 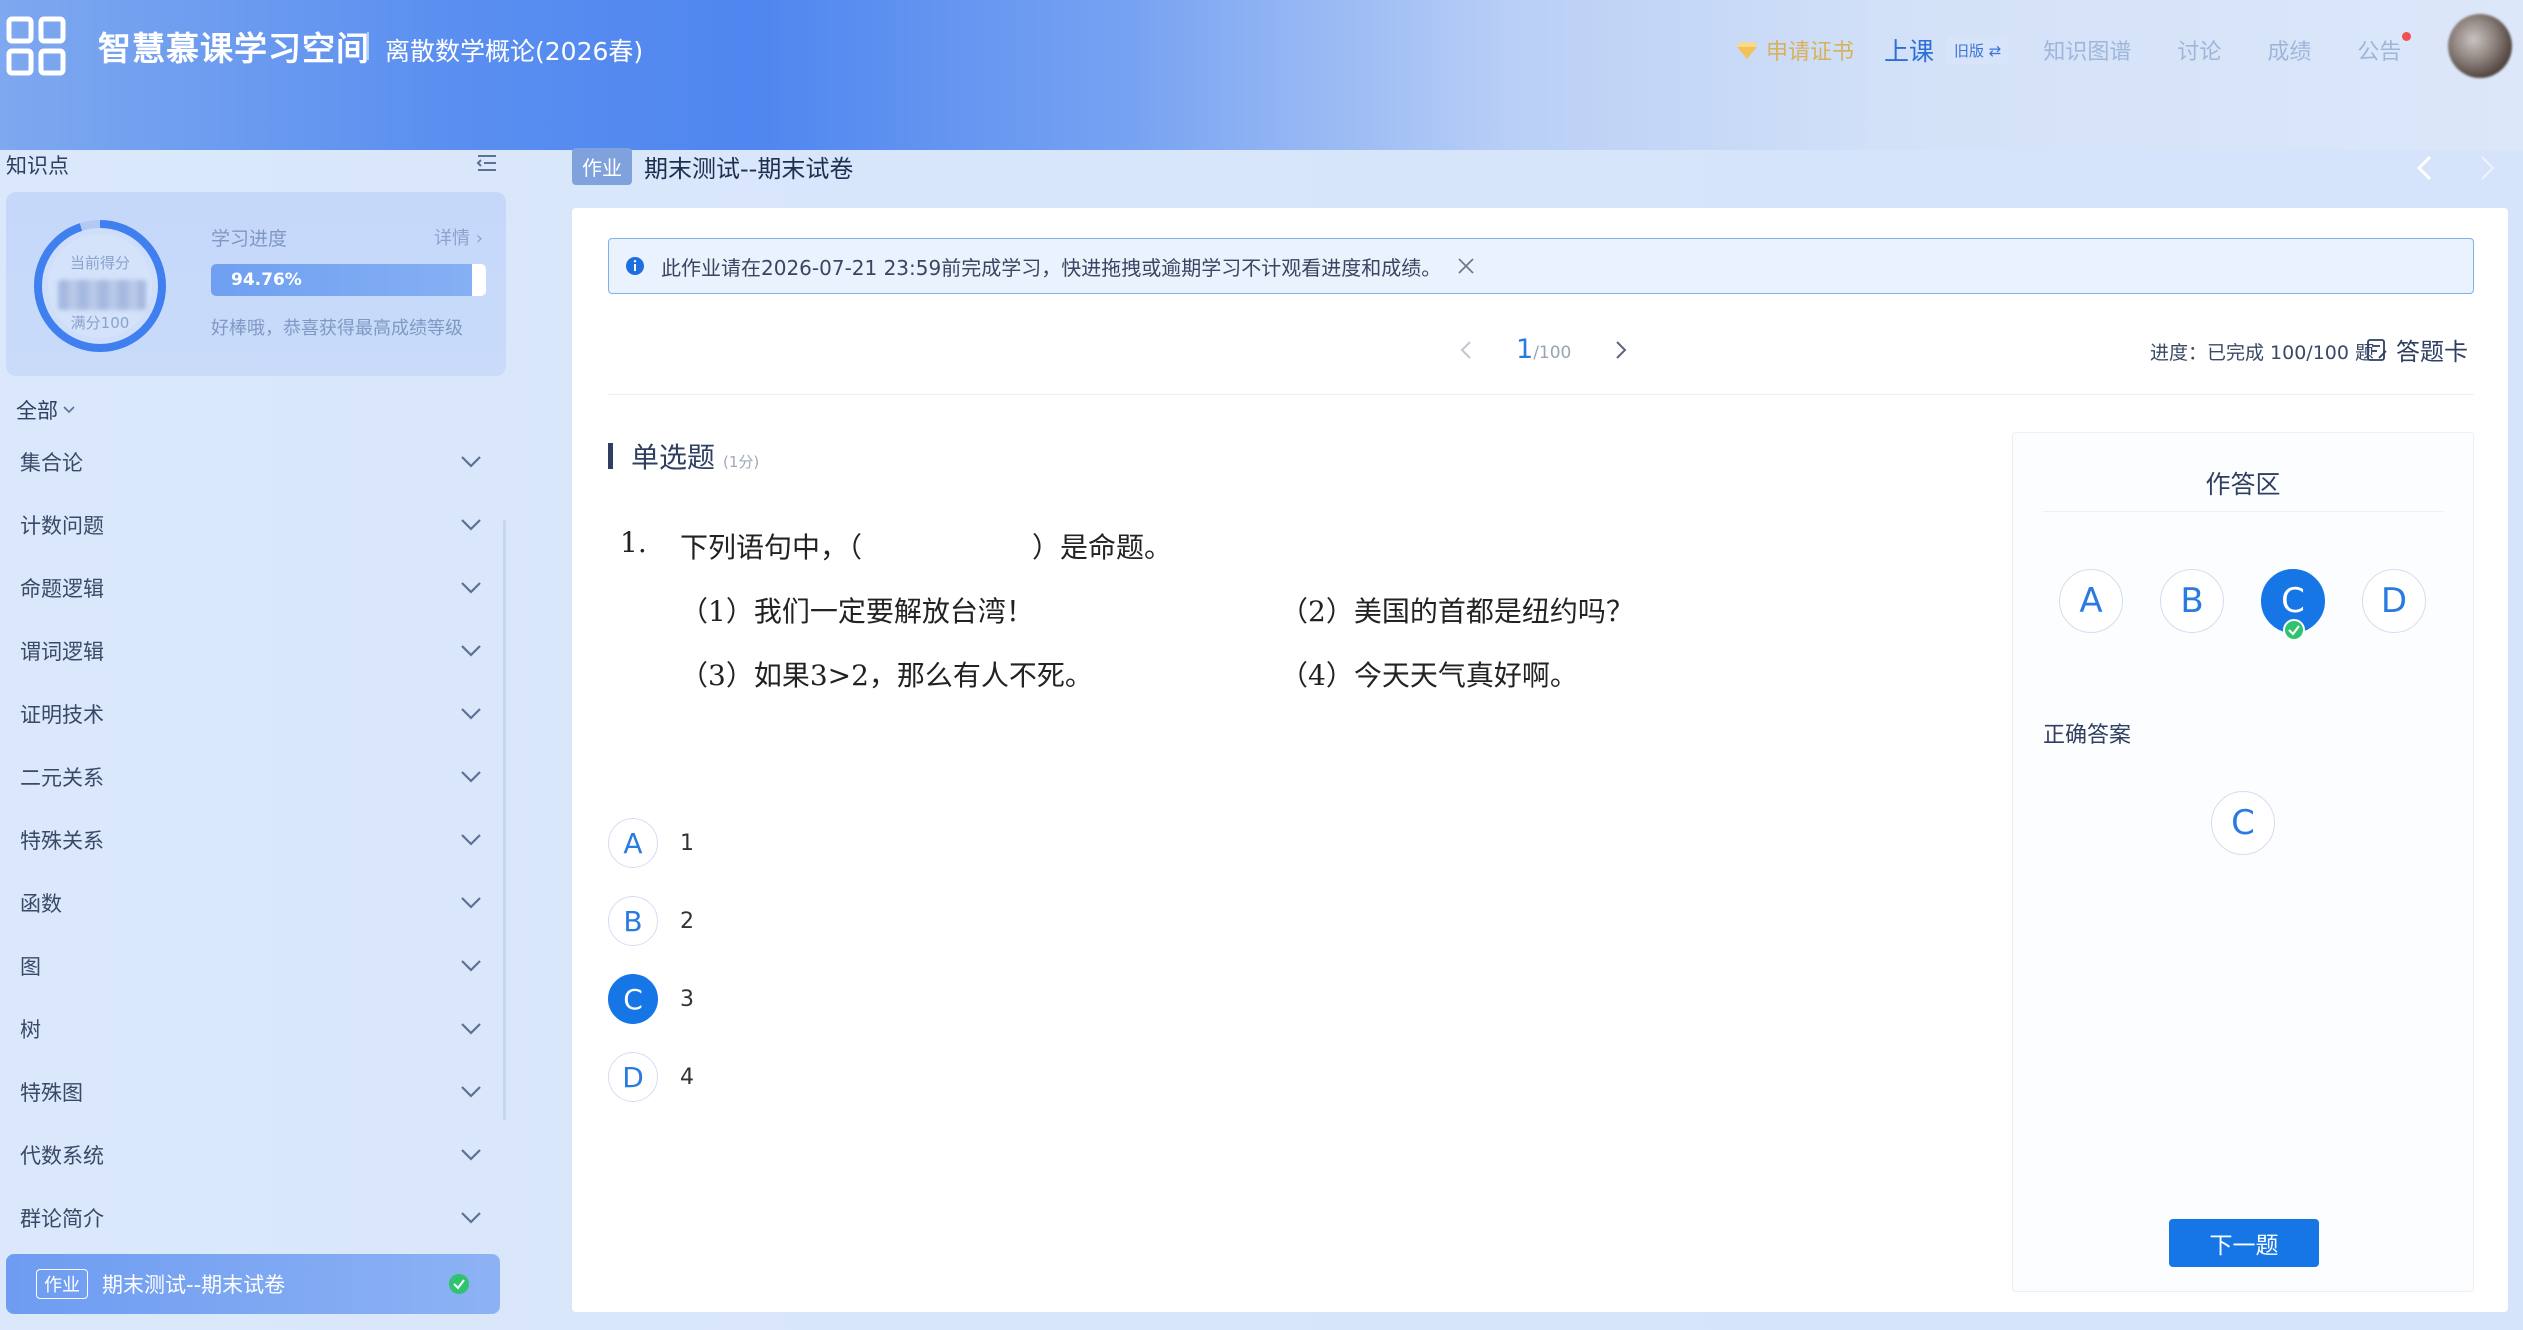 What do you see at coordinates (234, 46) in the screenshot?
I see `brand-name: 智慧慕课学习空间` at bounding box center [234, 46].